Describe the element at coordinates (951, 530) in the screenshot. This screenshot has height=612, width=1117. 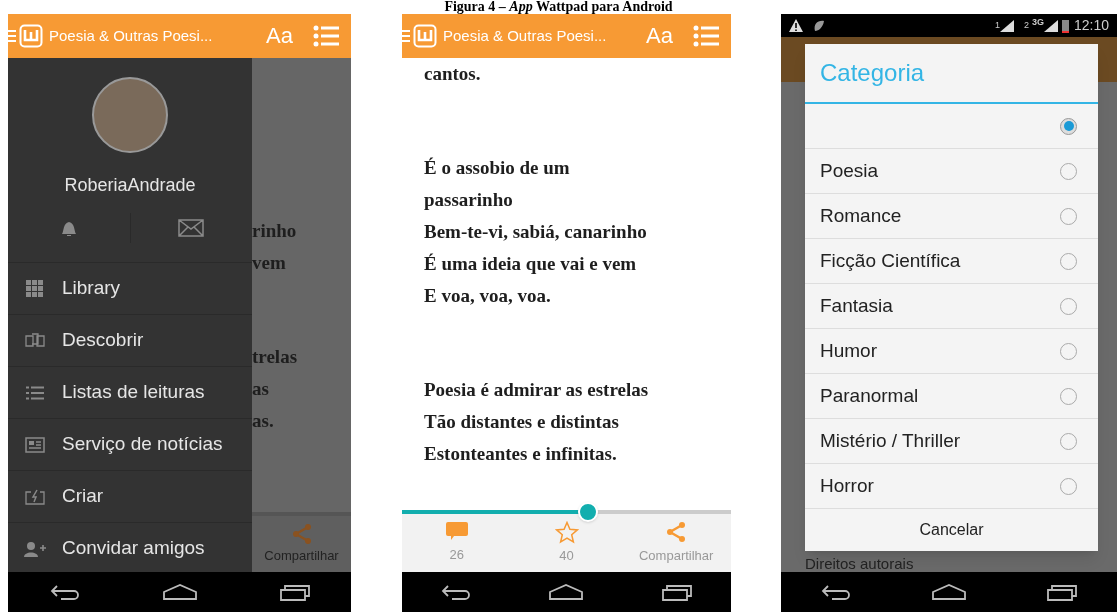
I see `cancel-button: Cancelar` at that location.